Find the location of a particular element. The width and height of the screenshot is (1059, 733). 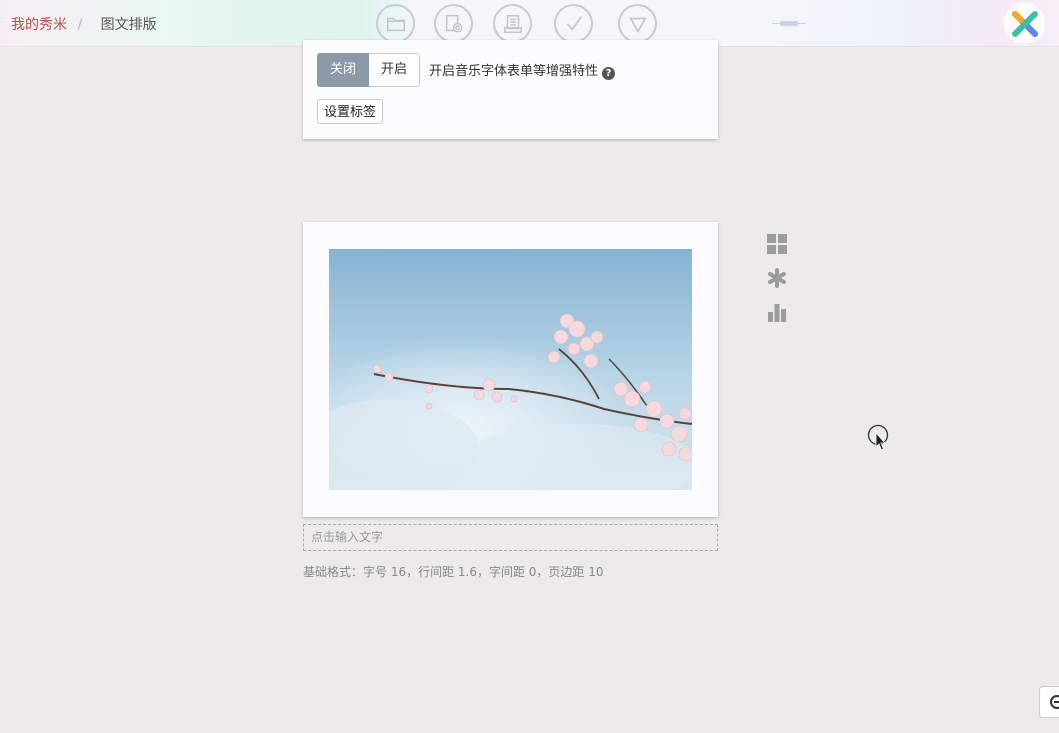

music-toggle: 关闭 开启 is located at coordinates (369, 70).